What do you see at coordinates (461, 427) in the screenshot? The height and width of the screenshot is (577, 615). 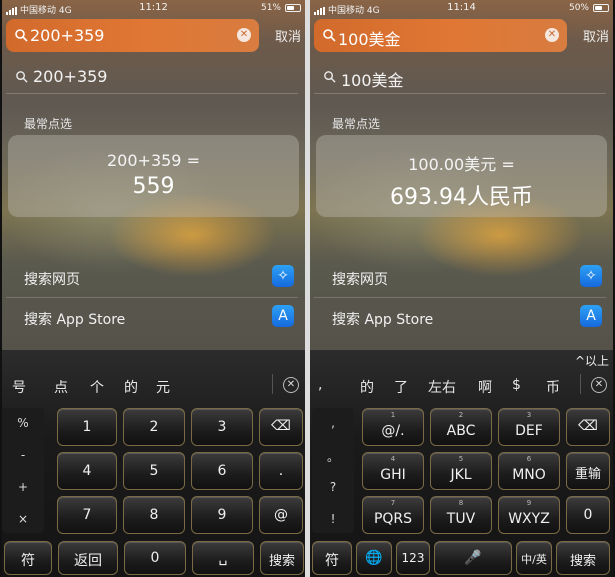 I see `key-2: 2 ABC` at bounding box center [461, 427].